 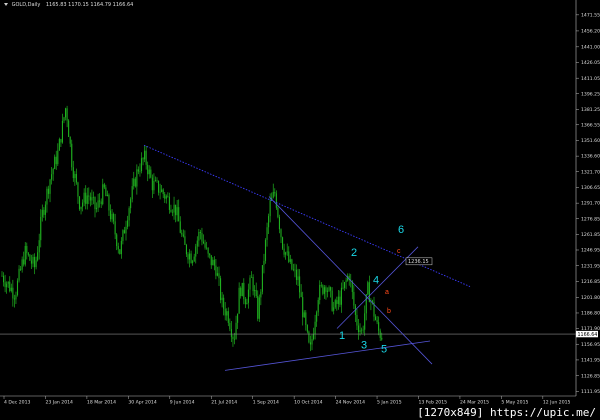 What do you see at coordinates (342, 336) in the screenshot?
I see `wave-label: 1` at bounding box center [342, 336].